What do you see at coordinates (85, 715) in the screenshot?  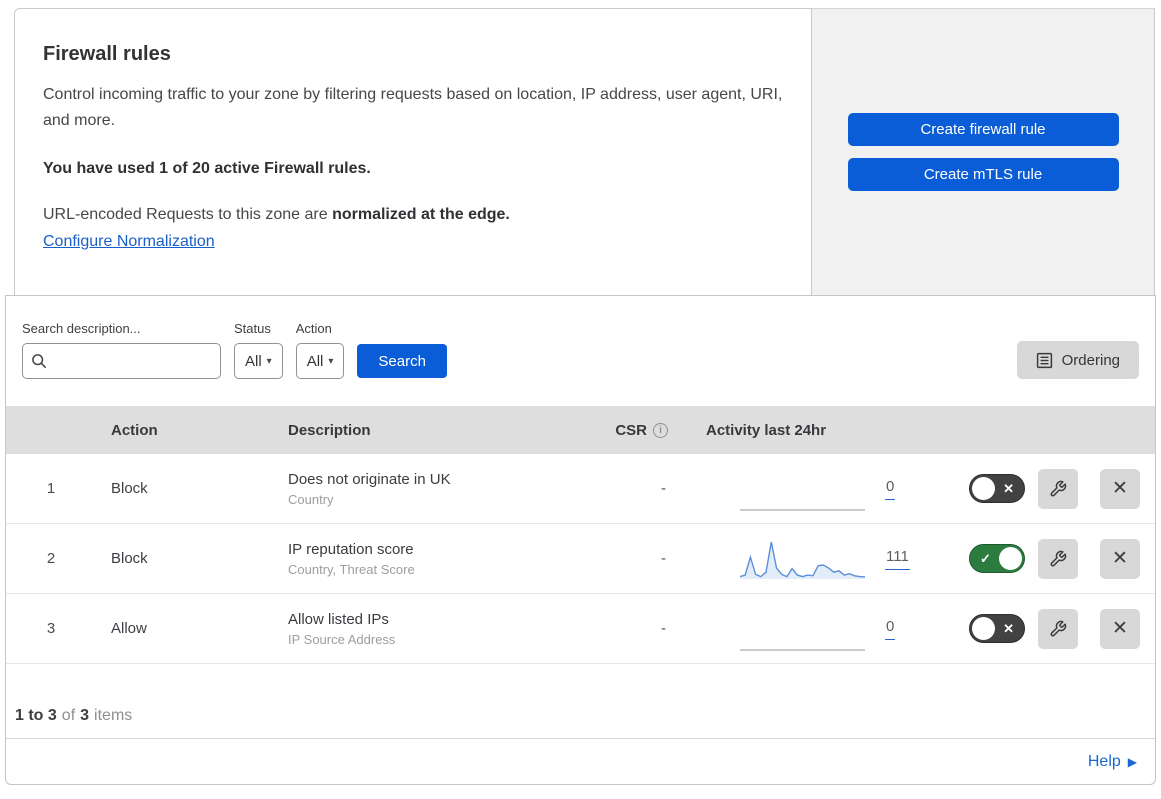 I see `pagination-total: 3` at bounding box center [85, 715].